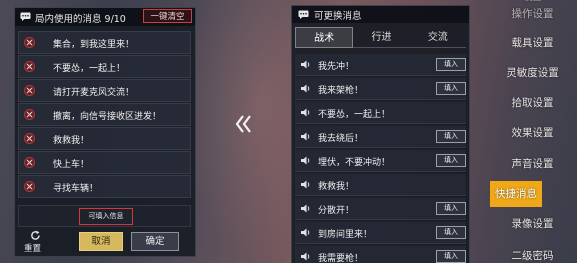 This screenshot has width=577, height=263. What do you see at coordinates (71, 164) in the screenshot?
I see `message-text: 快上车！` at bounding box center [71, 164].